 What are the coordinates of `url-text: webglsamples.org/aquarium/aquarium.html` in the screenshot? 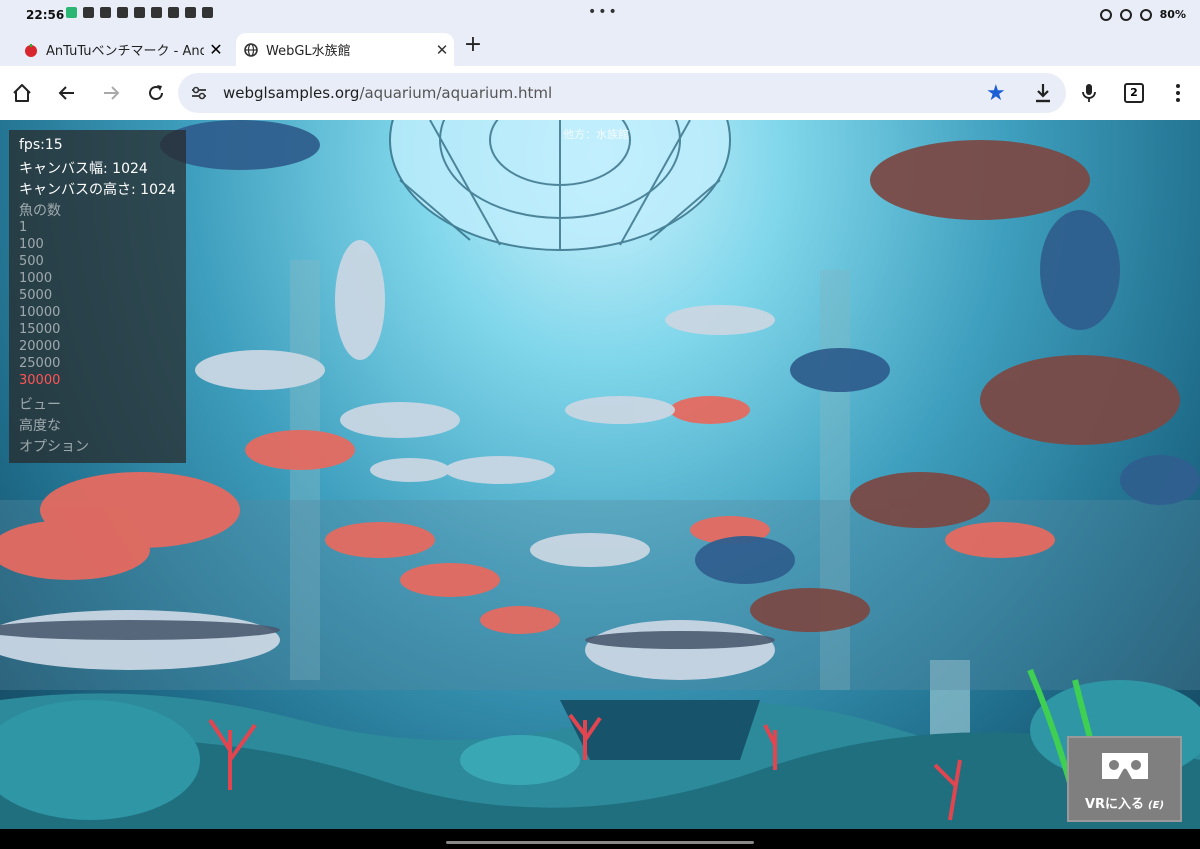 It's located at (387, 93).